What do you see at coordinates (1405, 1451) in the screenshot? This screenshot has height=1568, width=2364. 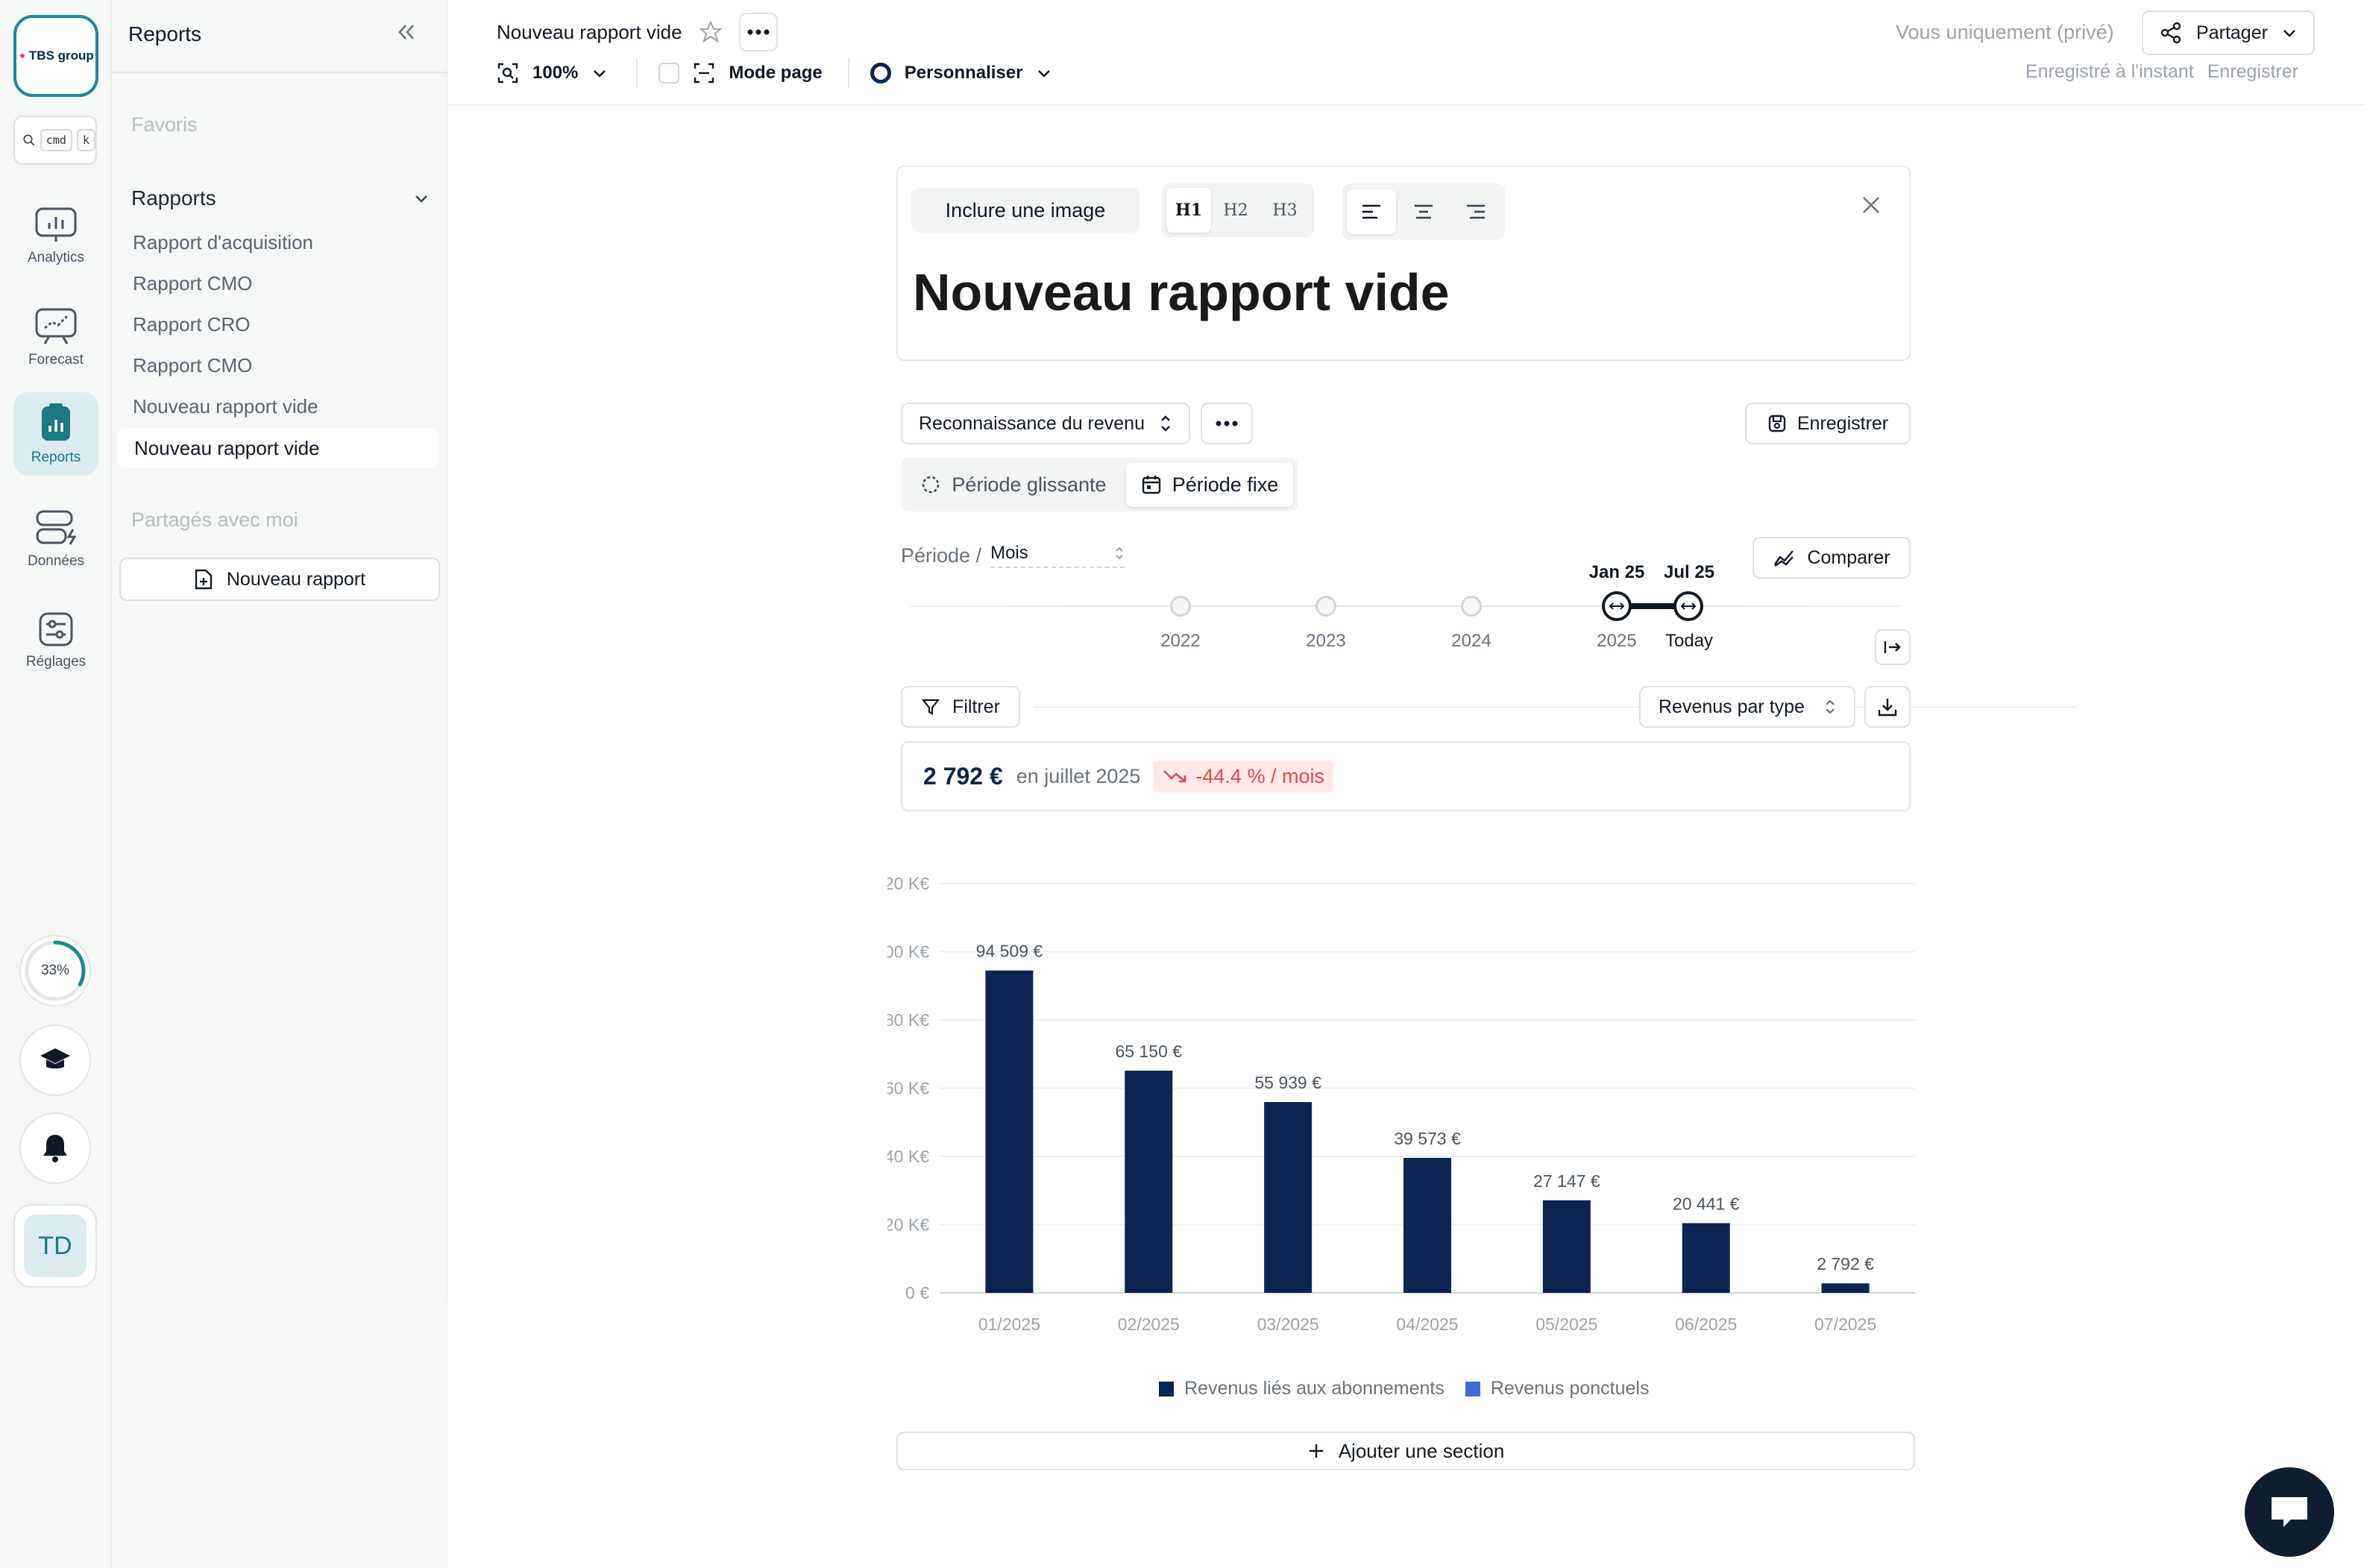 I see `add-section-button: Ajouter une section` at bounding box center [1405, 1451].